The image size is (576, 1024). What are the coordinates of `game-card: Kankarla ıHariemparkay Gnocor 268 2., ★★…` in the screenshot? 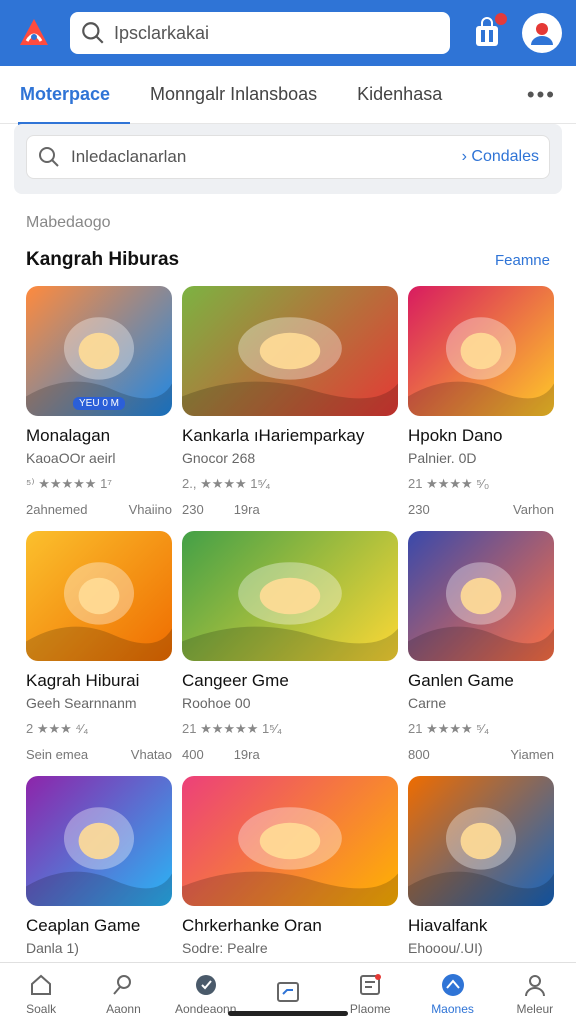 It's located at (290, 404).